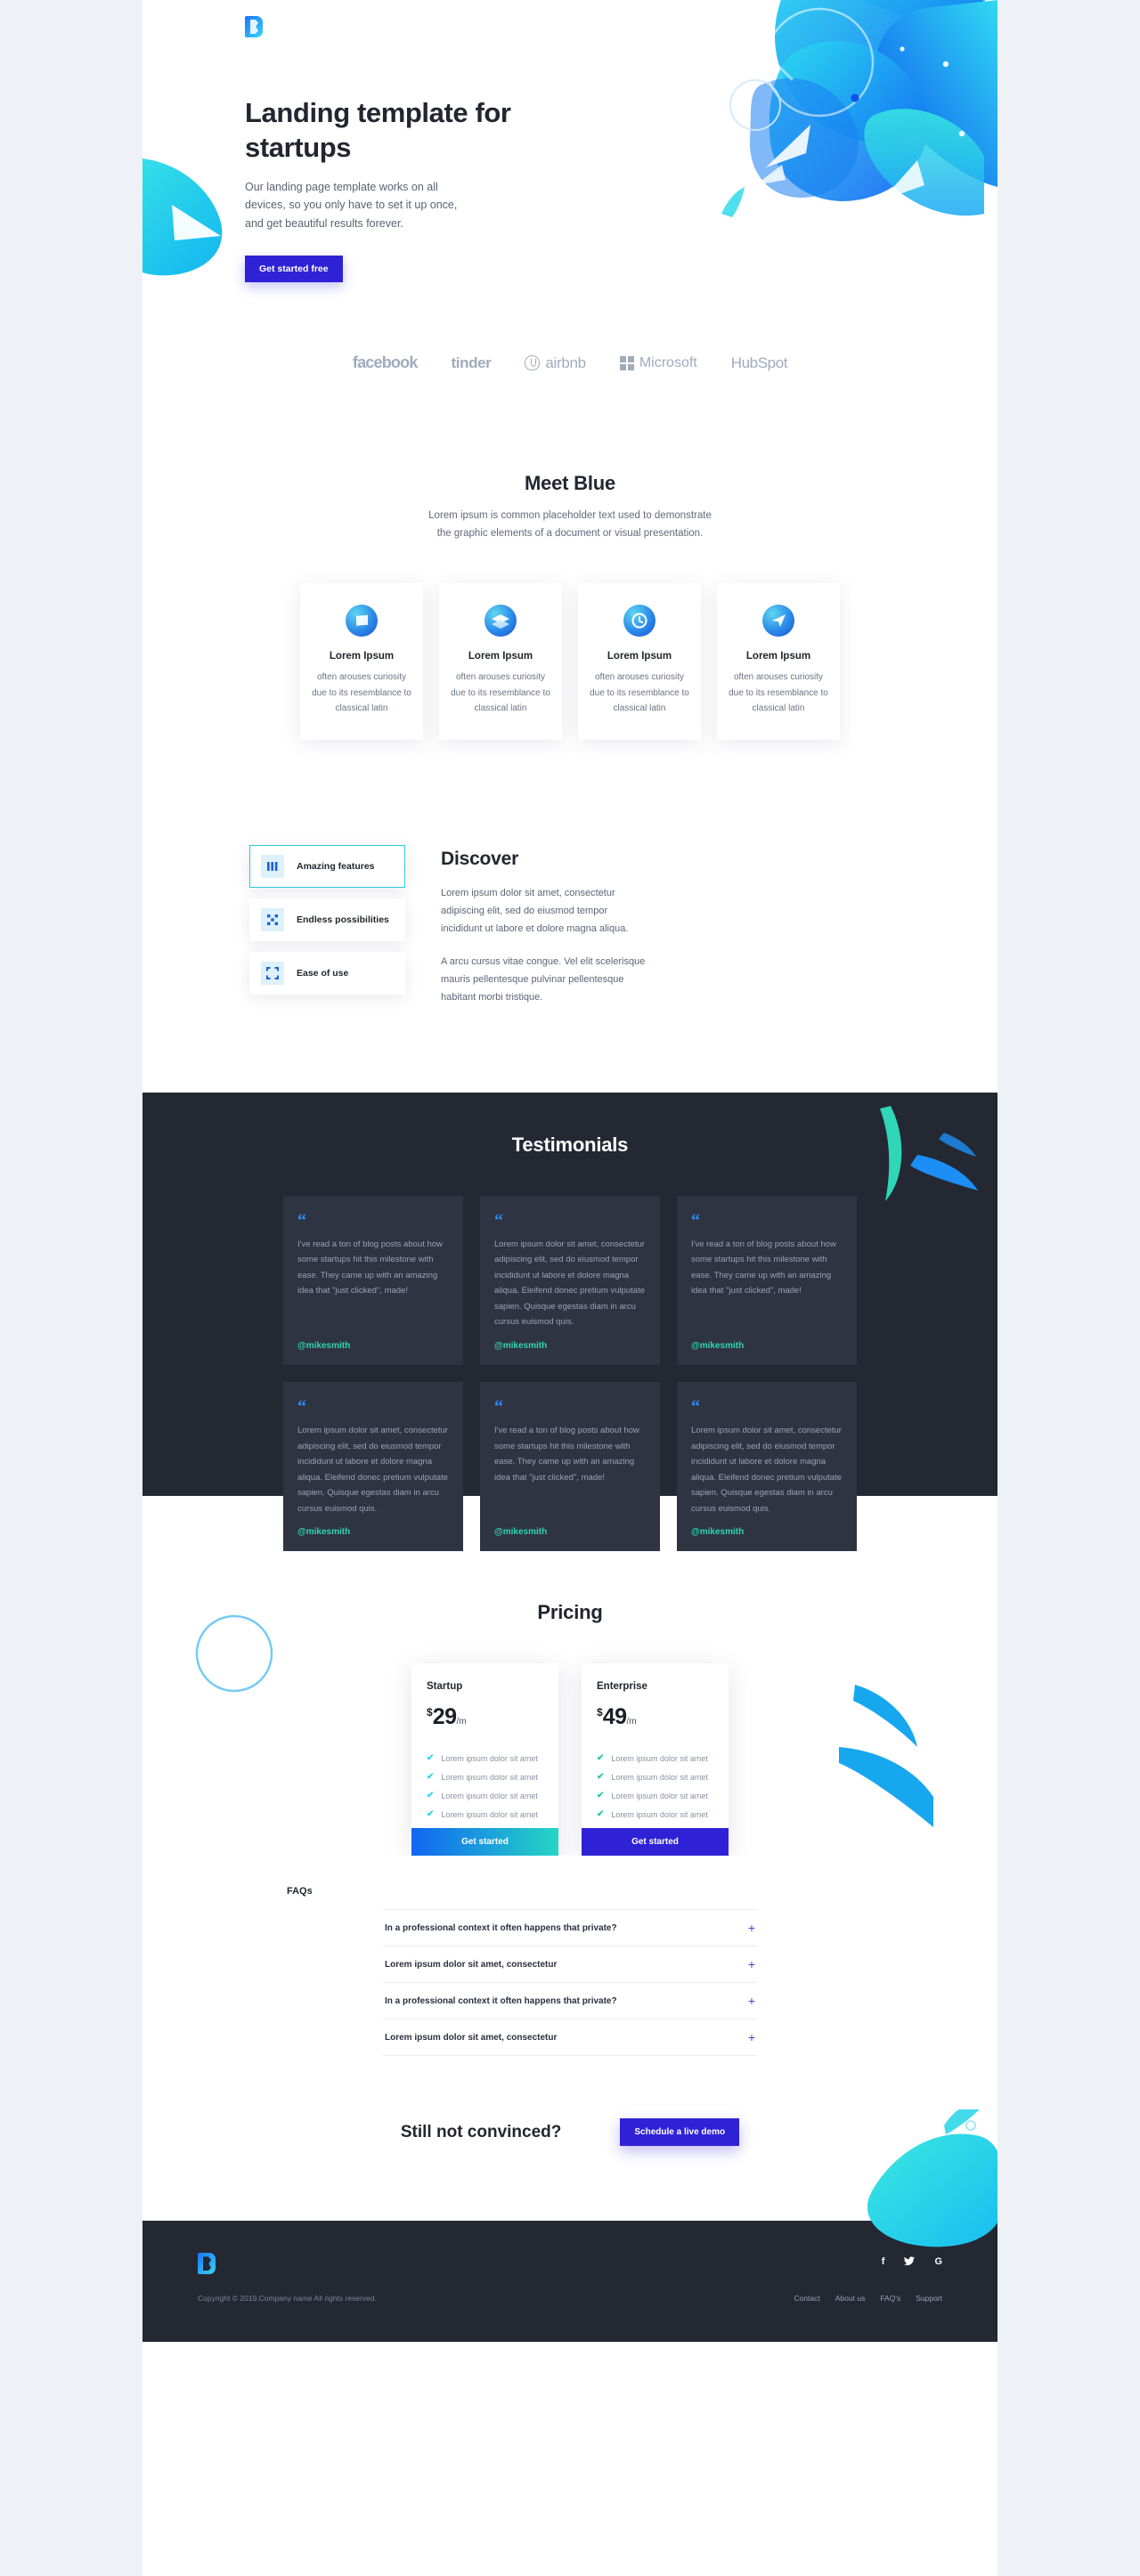  What do you see at coordinates (300, 1891) in the screenshot?
I see `faqs-title: FAQs` at bounding box center [300, 1891].